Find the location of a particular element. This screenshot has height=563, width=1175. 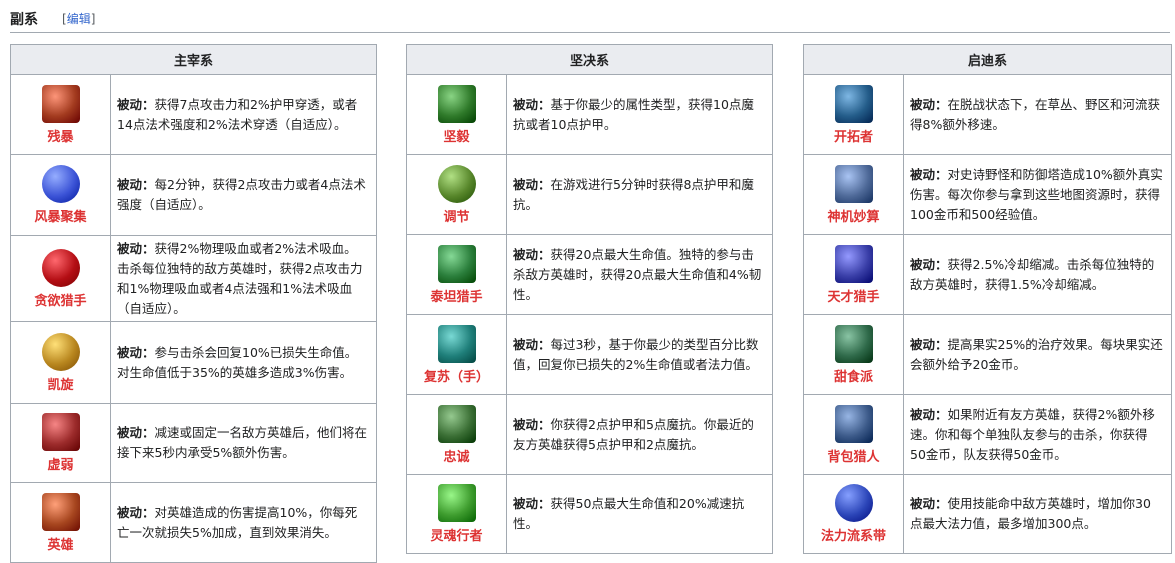

table-header: 坚决系 is located at coordinates (589, 59).